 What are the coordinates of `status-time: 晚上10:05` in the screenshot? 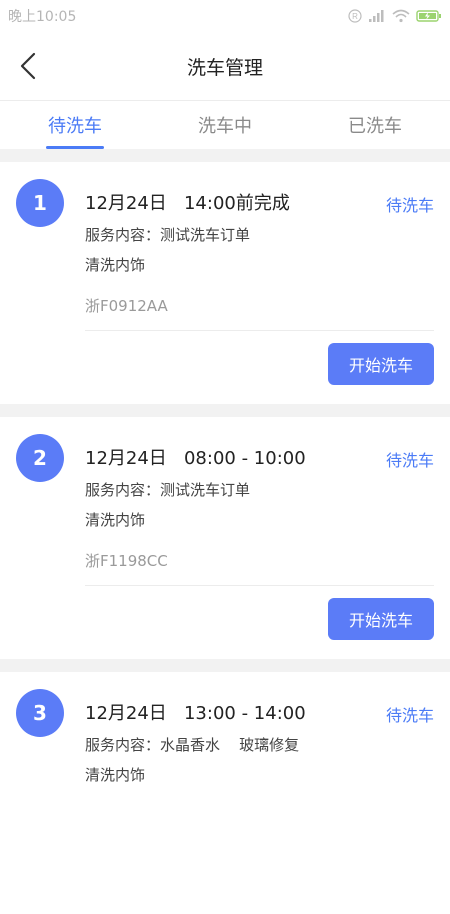 It's located at (42, 17).